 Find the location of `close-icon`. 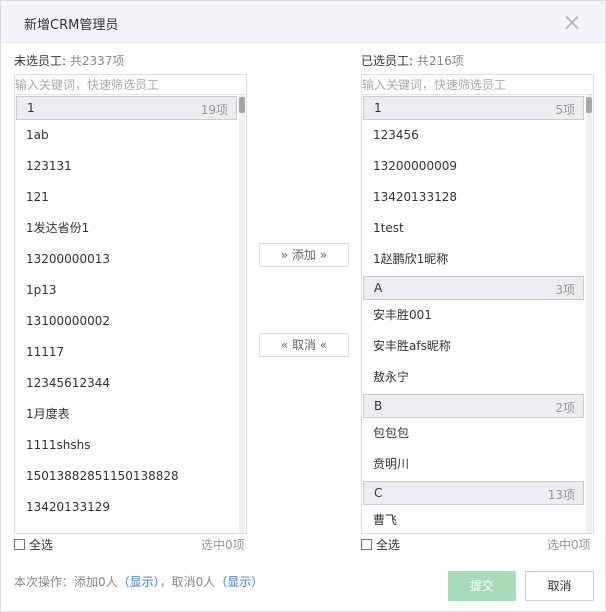

close-icon is located at coordinates (572, 22).